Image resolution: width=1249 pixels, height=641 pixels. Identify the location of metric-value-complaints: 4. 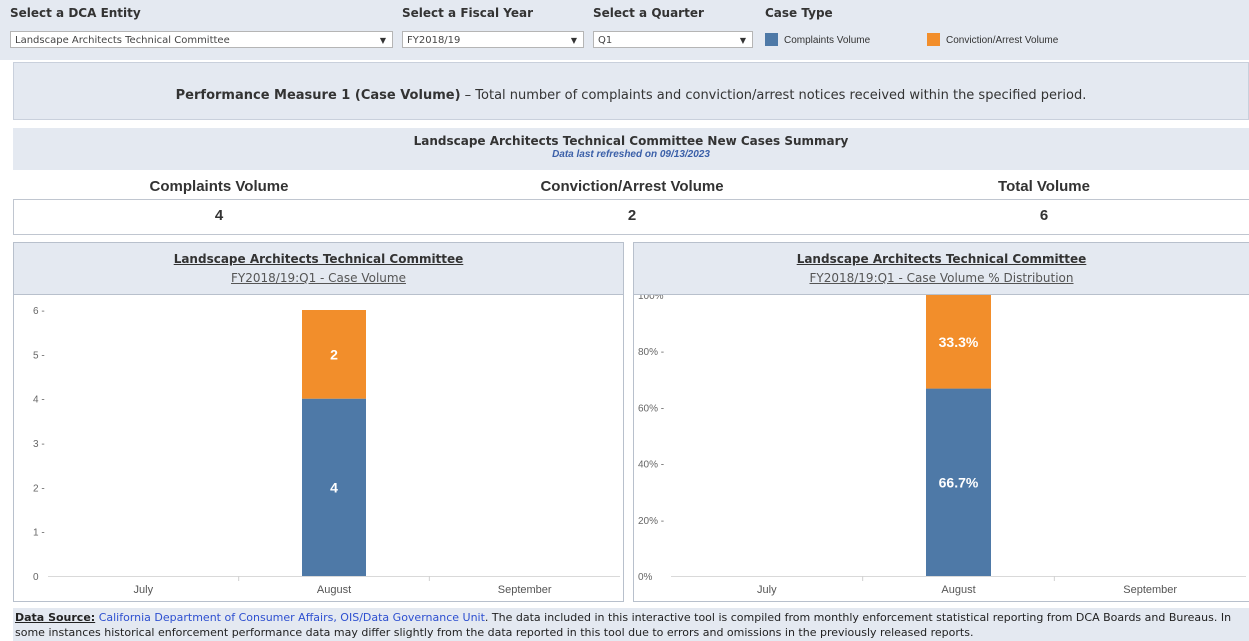
(219, 215).